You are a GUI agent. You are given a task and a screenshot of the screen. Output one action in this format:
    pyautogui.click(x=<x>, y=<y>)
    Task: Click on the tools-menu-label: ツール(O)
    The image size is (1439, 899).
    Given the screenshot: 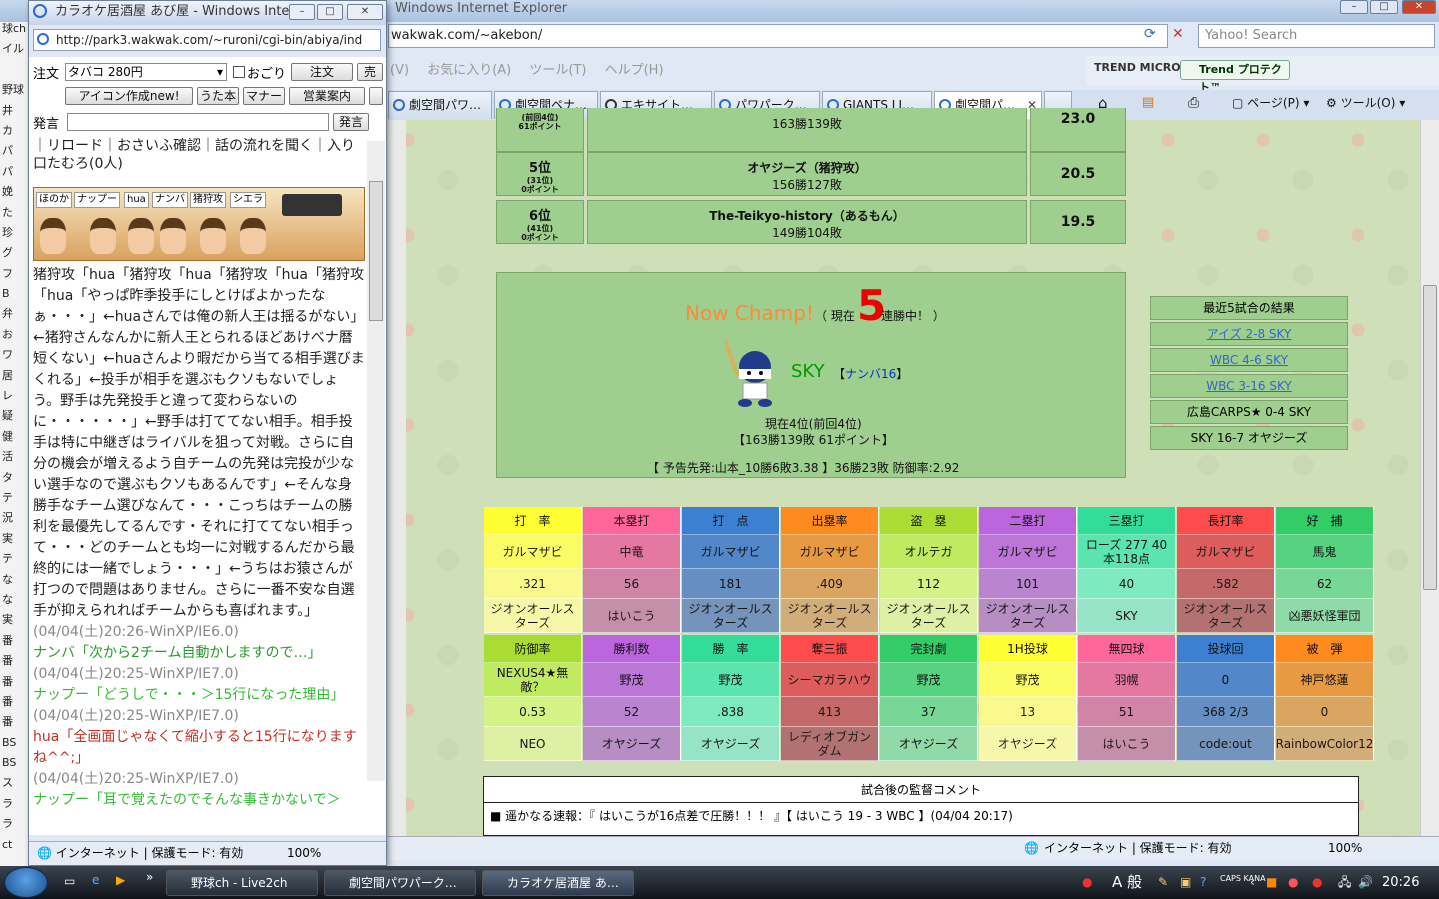 What is the action you would take?
    pyautogui.click(x=1368, y=103)
    